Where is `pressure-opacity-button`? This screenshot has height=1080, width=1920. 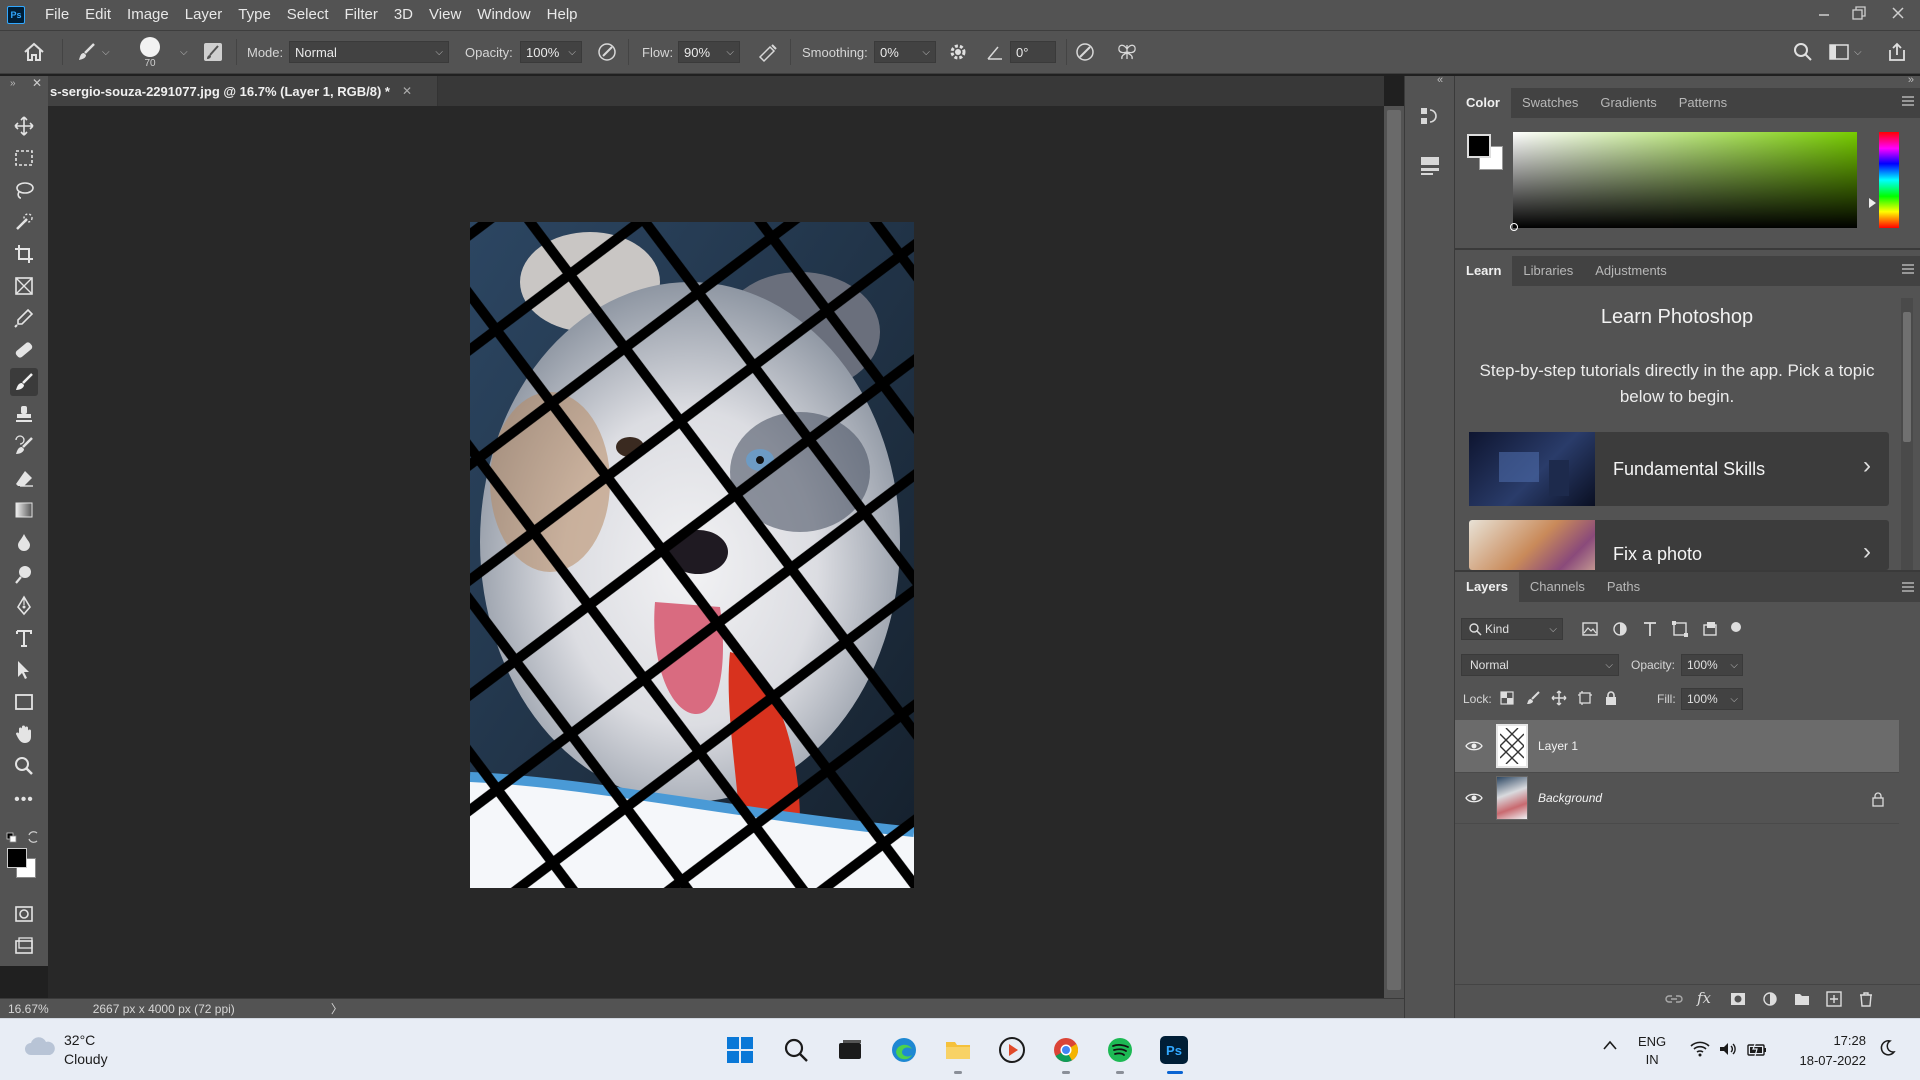 pressure-opacity-button is located at coordinates (607, 52).